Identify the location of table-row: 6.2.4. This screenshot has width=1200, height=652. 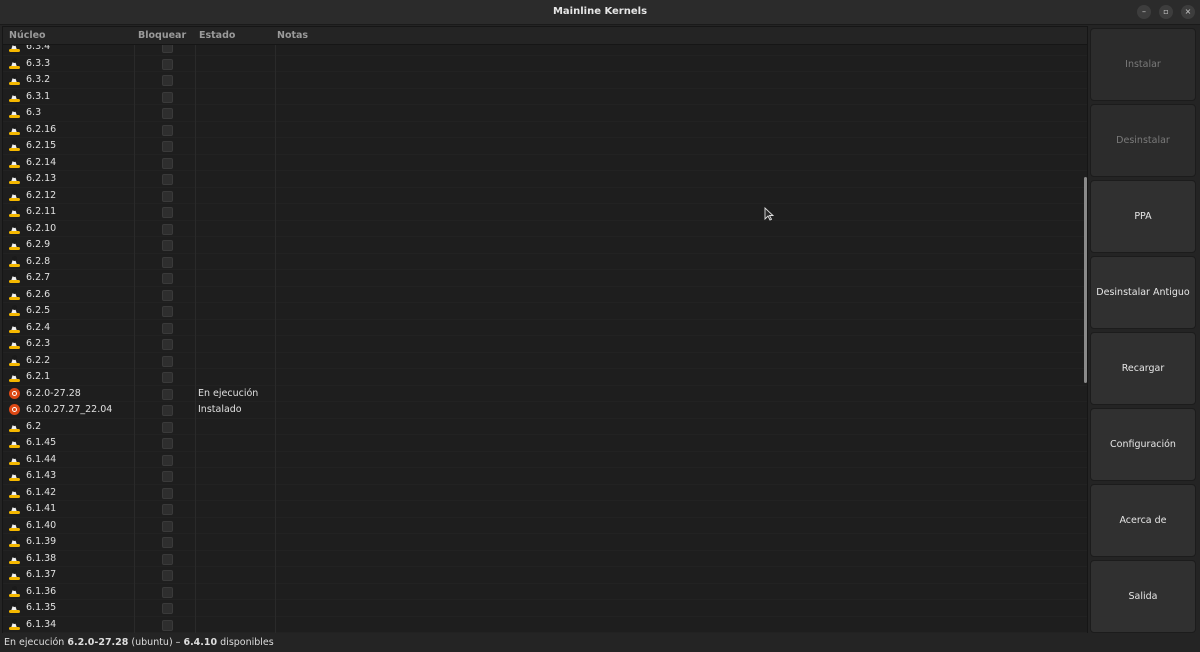
(545, 328).